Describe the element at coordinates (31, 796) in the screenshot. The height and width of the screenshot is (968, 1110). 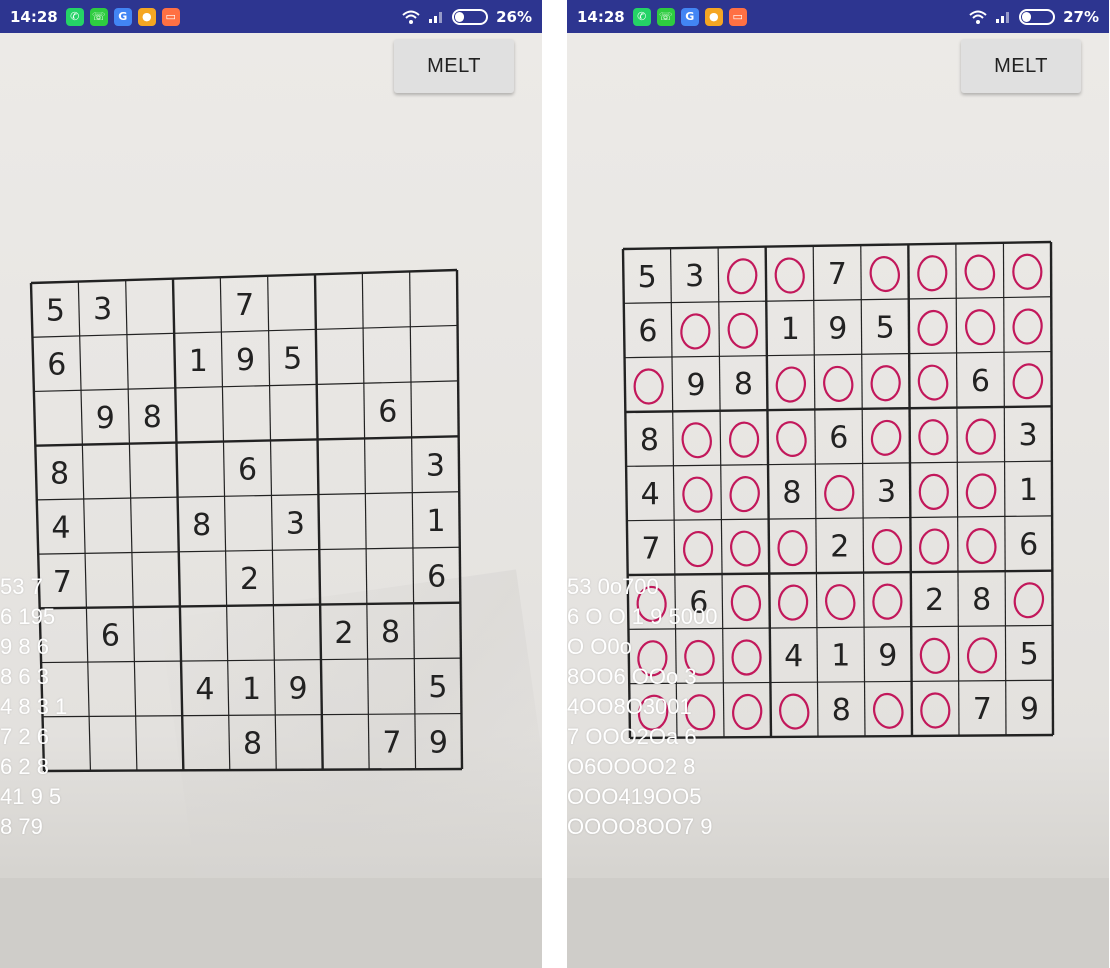
I see `ocr-line: 41 9 5` at that location.